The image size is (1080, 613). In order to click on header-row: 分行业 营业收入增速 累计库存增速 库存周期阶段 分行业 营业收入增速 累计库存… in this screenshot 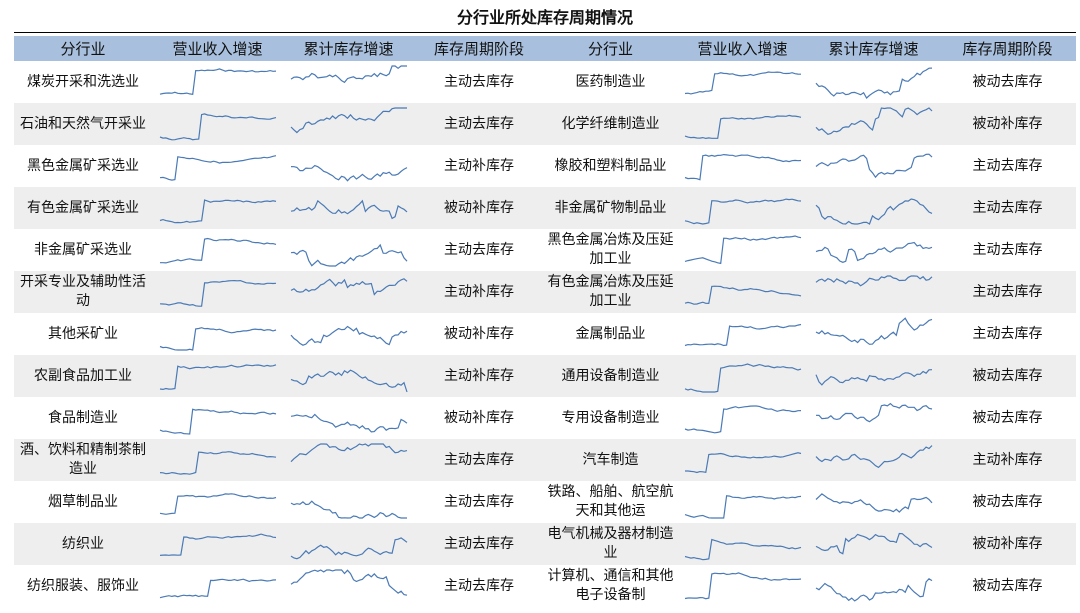, I will do `click(545, 48)`.